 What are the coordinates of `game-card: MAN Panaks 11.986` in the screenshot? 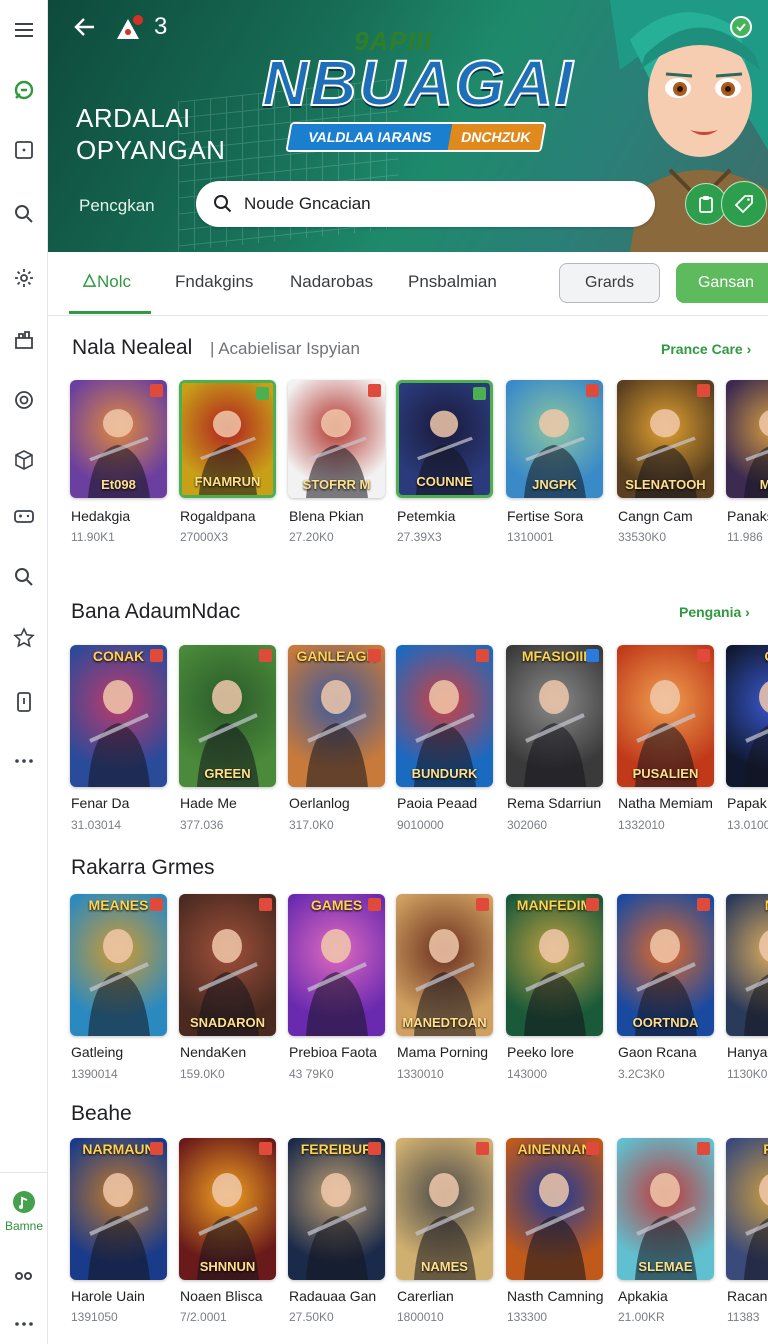 It's located at (747, 463).